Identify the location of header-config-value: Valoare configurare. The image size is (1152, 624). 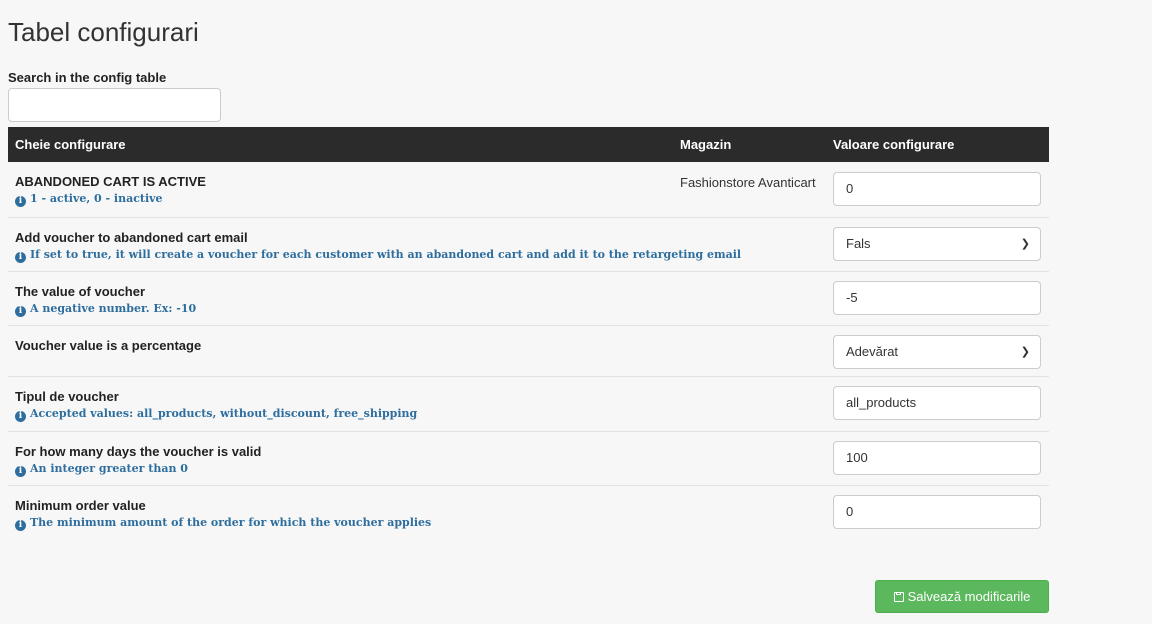
(894, 144).